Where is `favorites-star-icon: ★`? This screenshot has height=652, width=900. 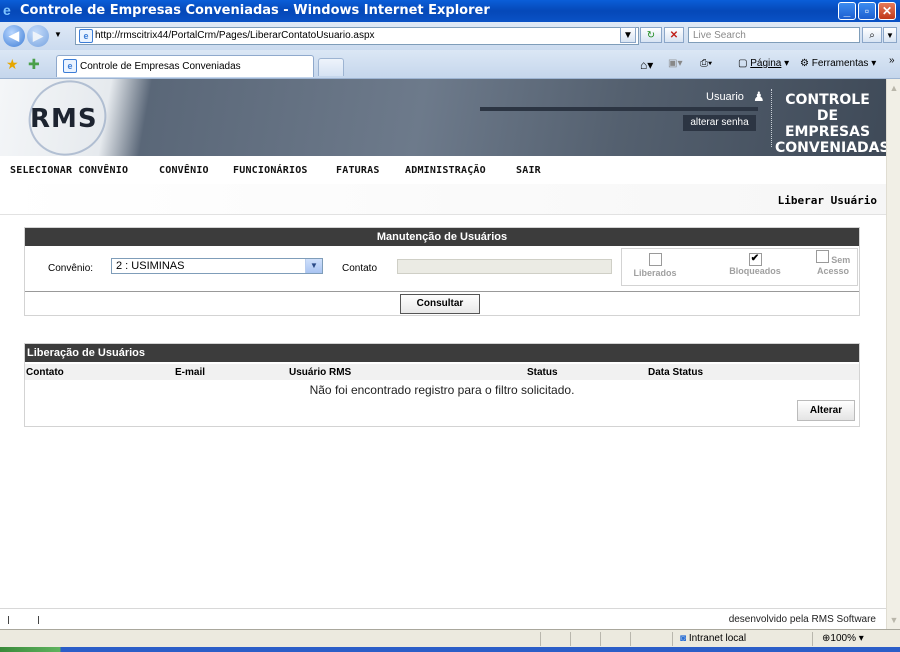
favorites-star-icon: ★ is located at coordinates (12, 64).